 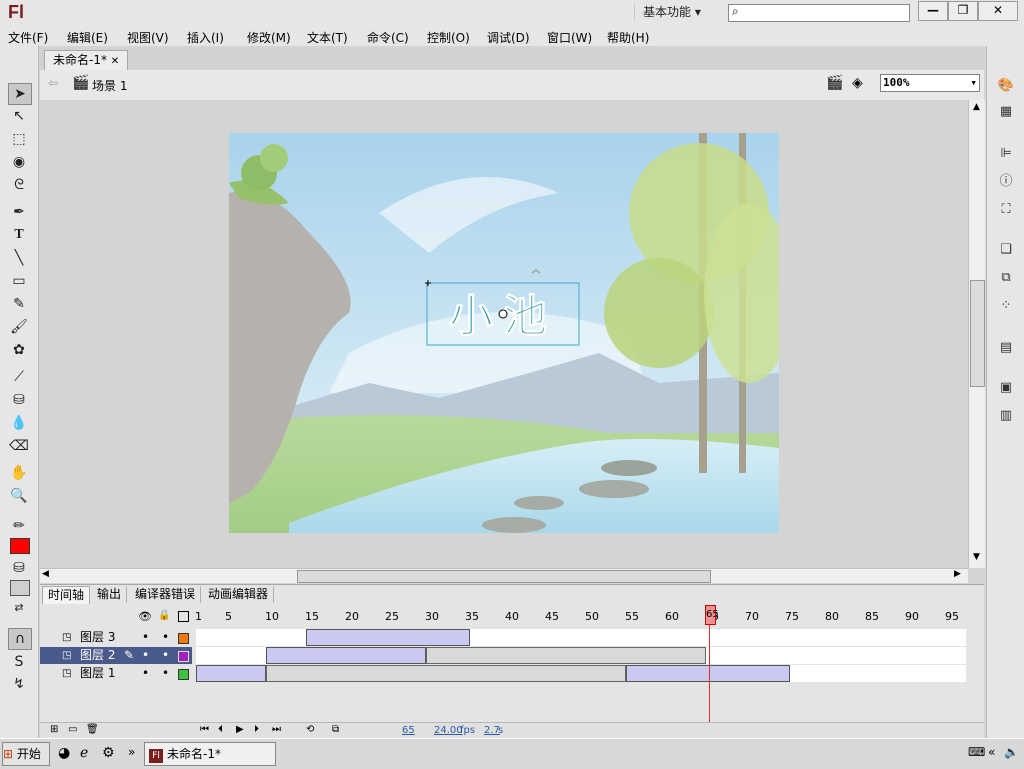 What do you see at coordinates (26, 754) in the screenshot?
I see `start-button: ⊞ 开始` at bounding box center [26, 754].